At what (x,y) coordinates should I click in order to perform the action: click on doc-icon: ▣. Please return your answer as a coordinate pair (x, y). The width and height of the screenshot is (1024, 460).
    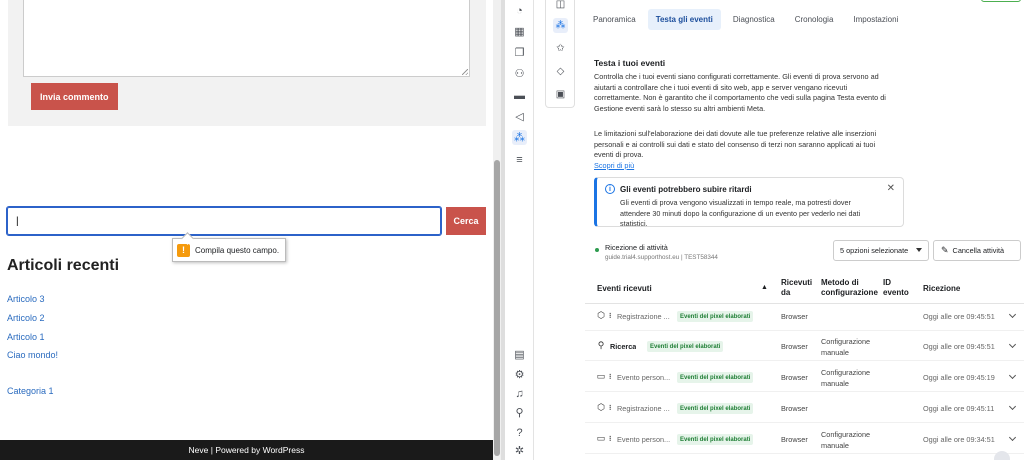
    Looking at the image, I should click on (560, 94).